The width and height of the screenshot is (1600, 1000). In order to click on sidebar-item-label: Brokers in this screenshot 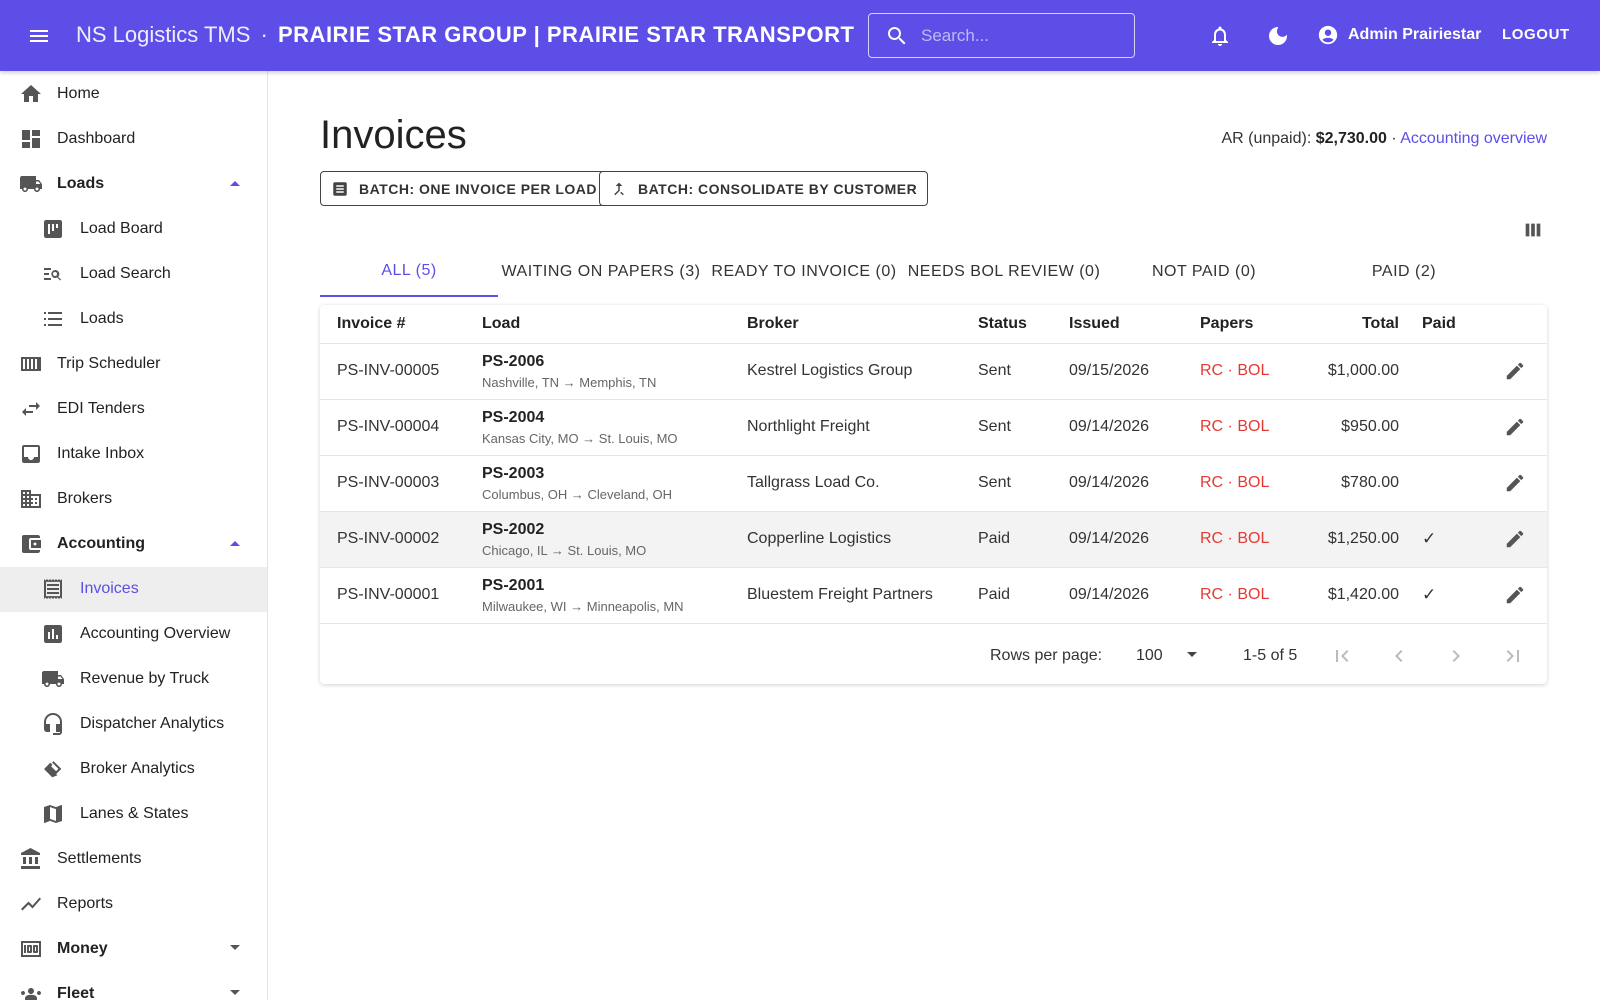, I will do `click(85, 498)`.